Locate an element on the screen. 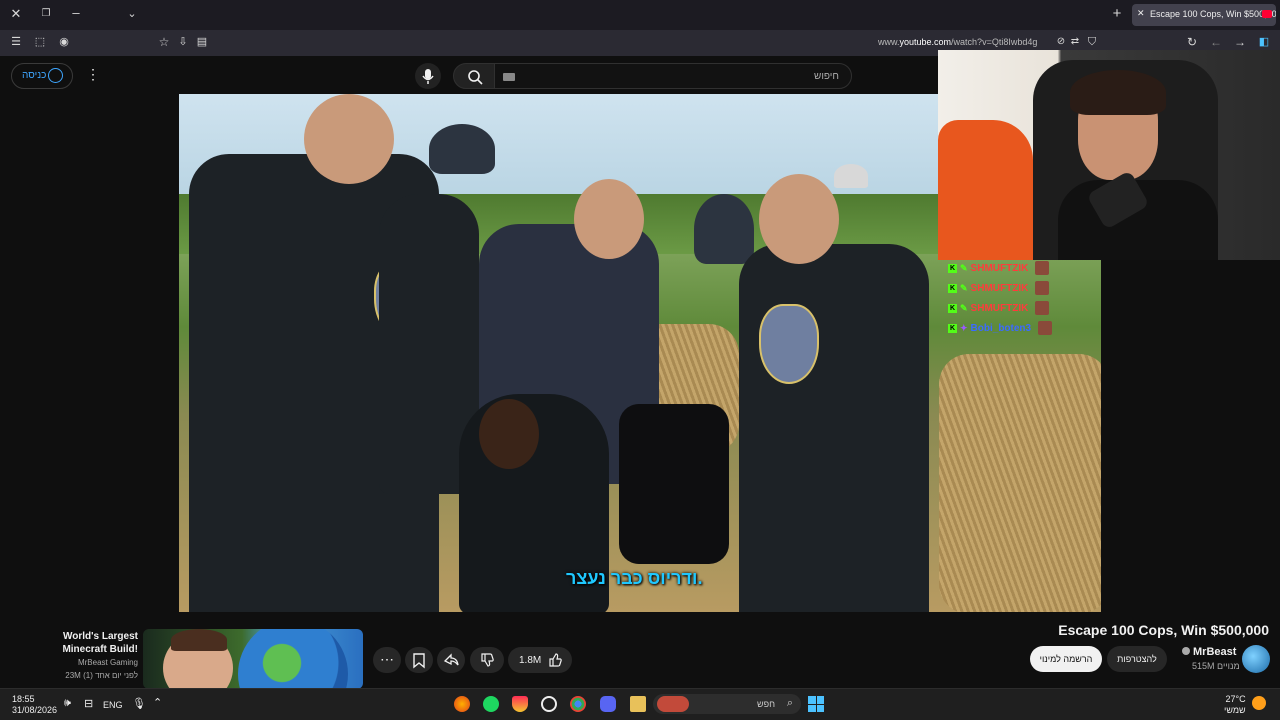  share-button is located at coordinates (451, 660).